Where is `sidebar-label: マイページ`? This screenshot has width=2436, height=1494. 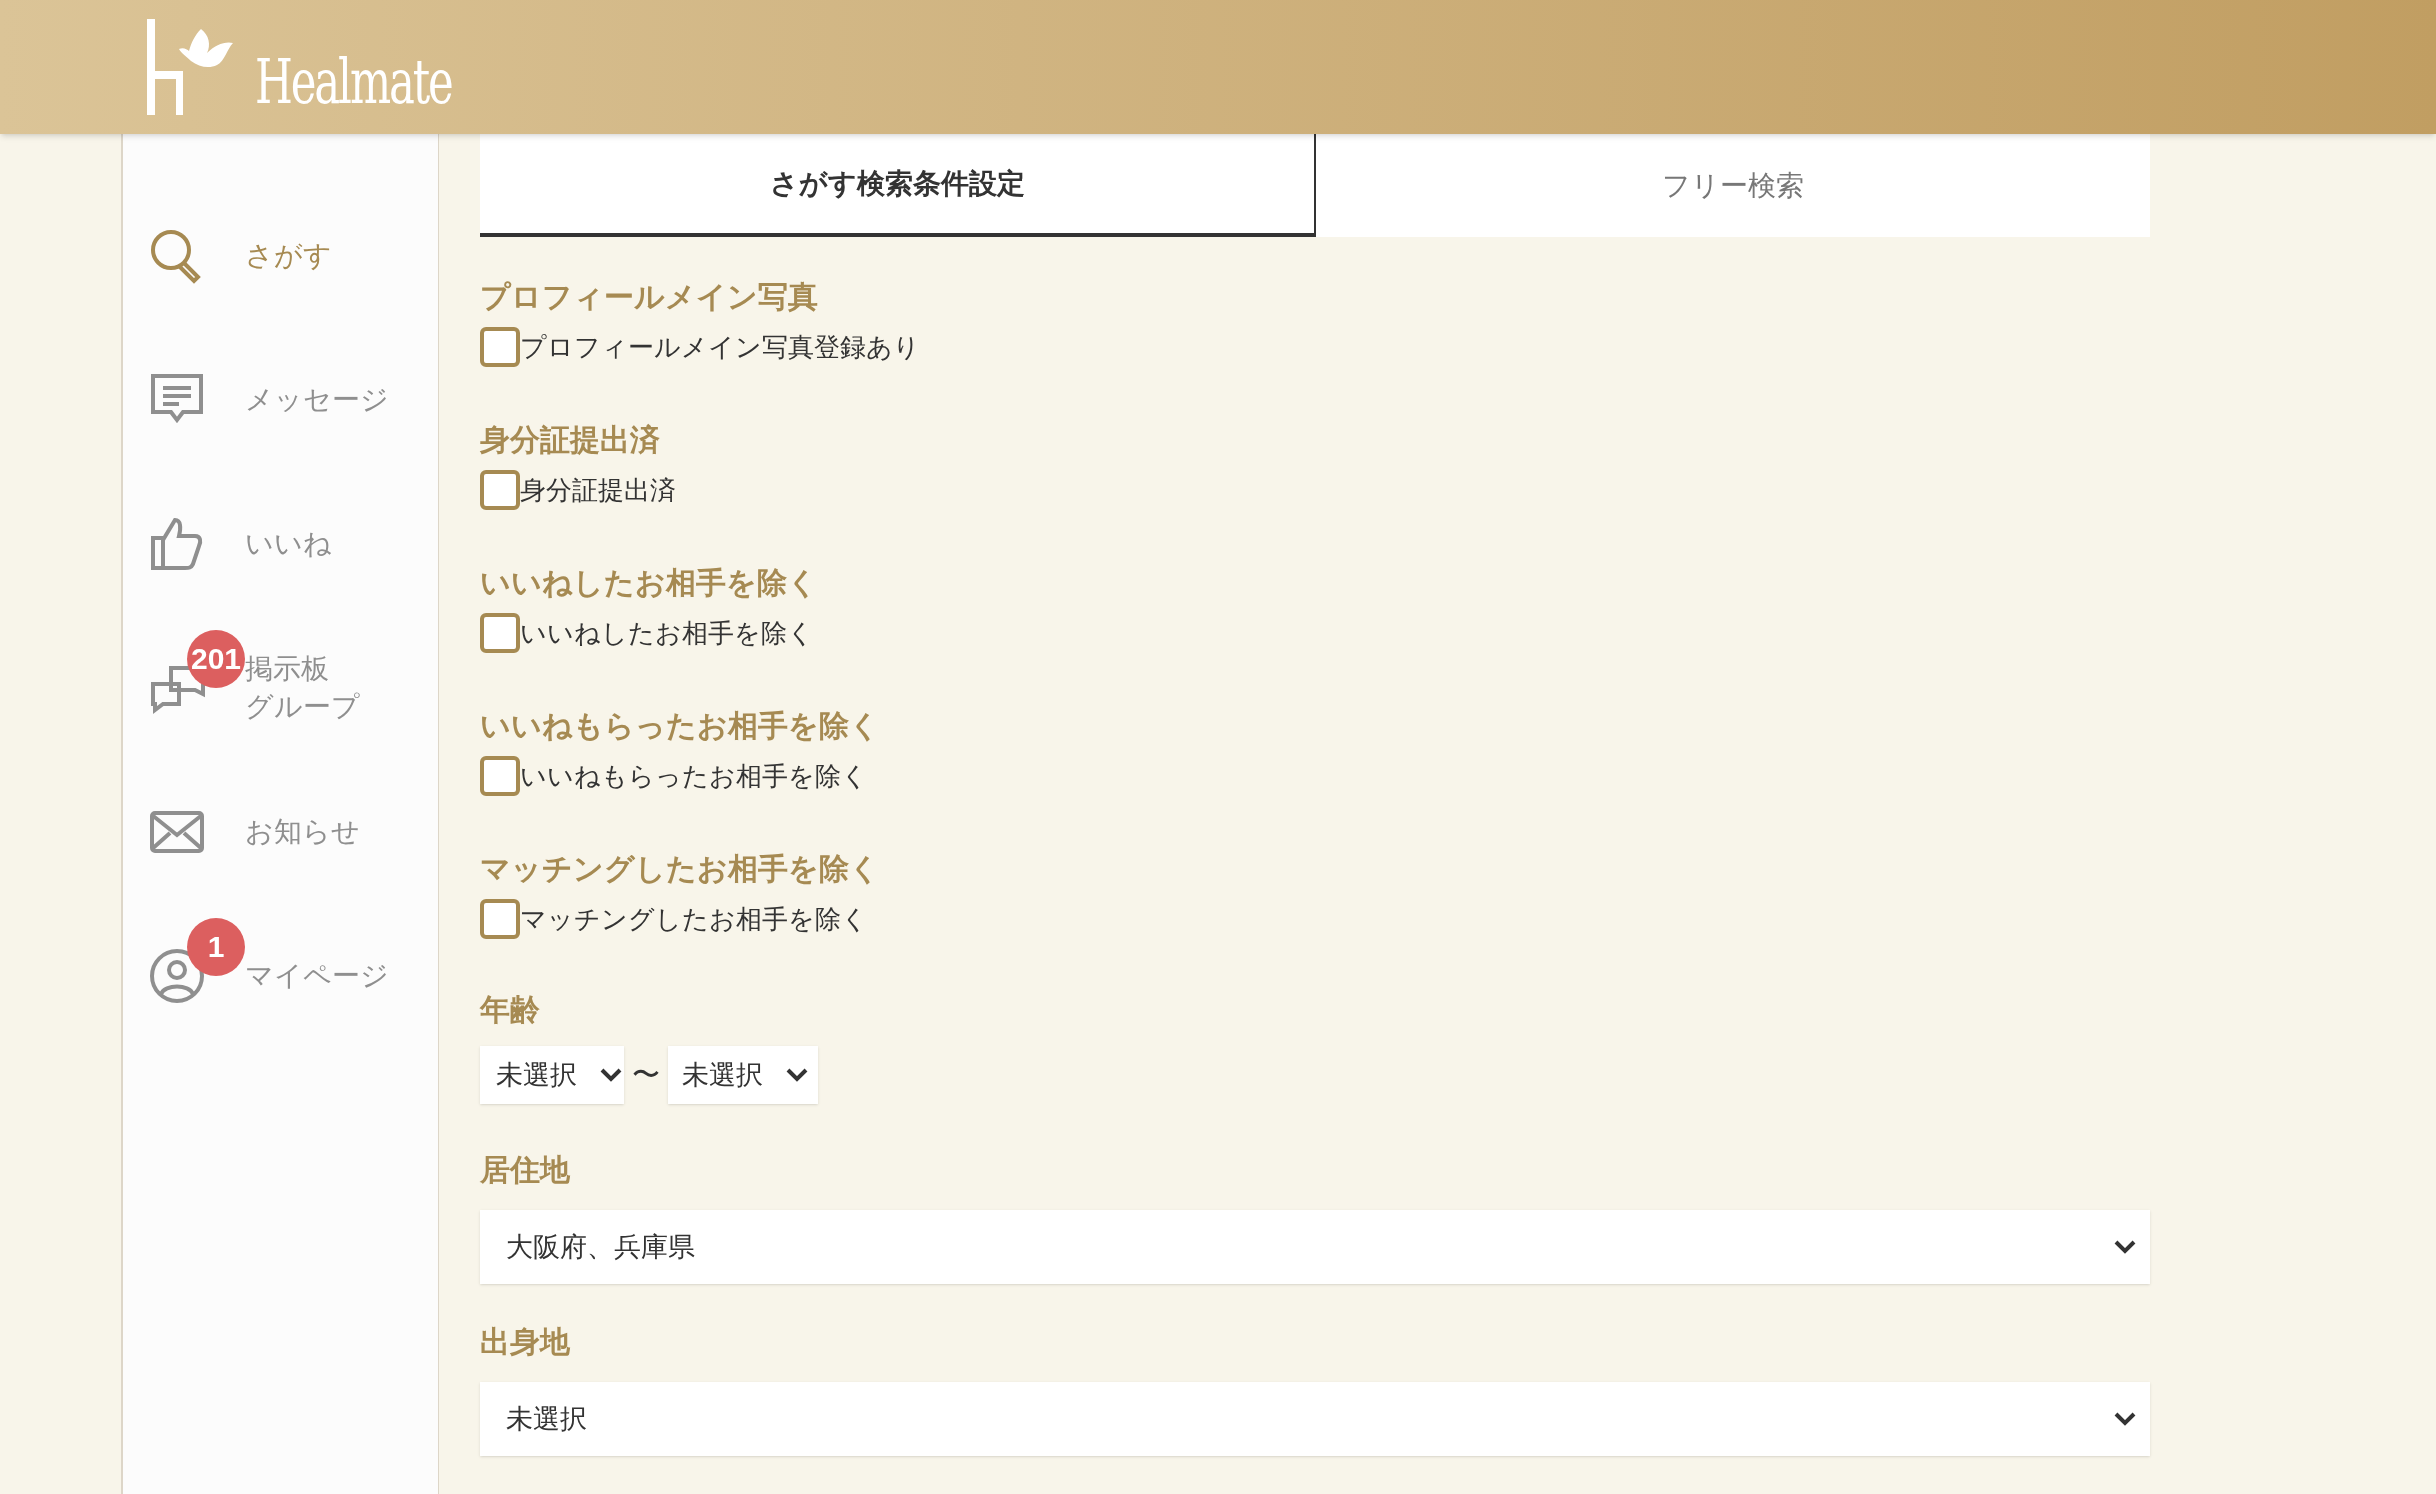 sidebar-label: マイページ is located at coordinates (317, 976).